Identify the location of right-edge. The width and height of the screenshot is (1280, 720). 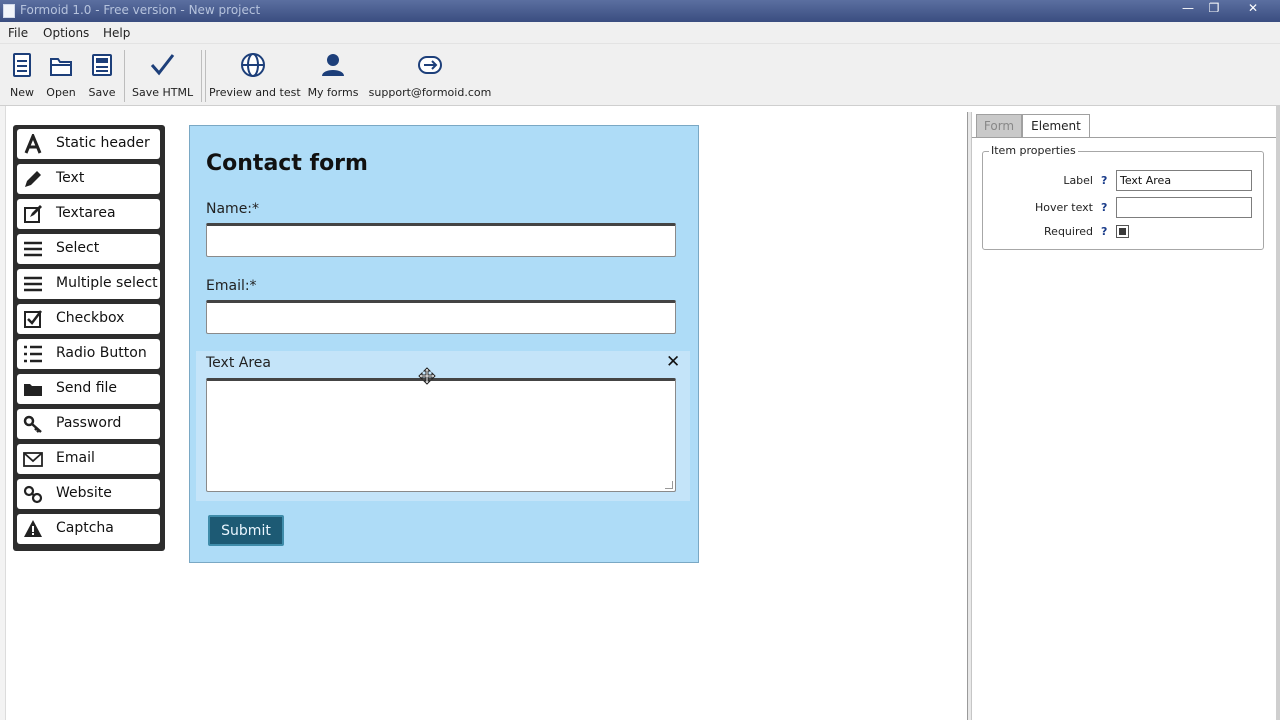
(1278, 413).